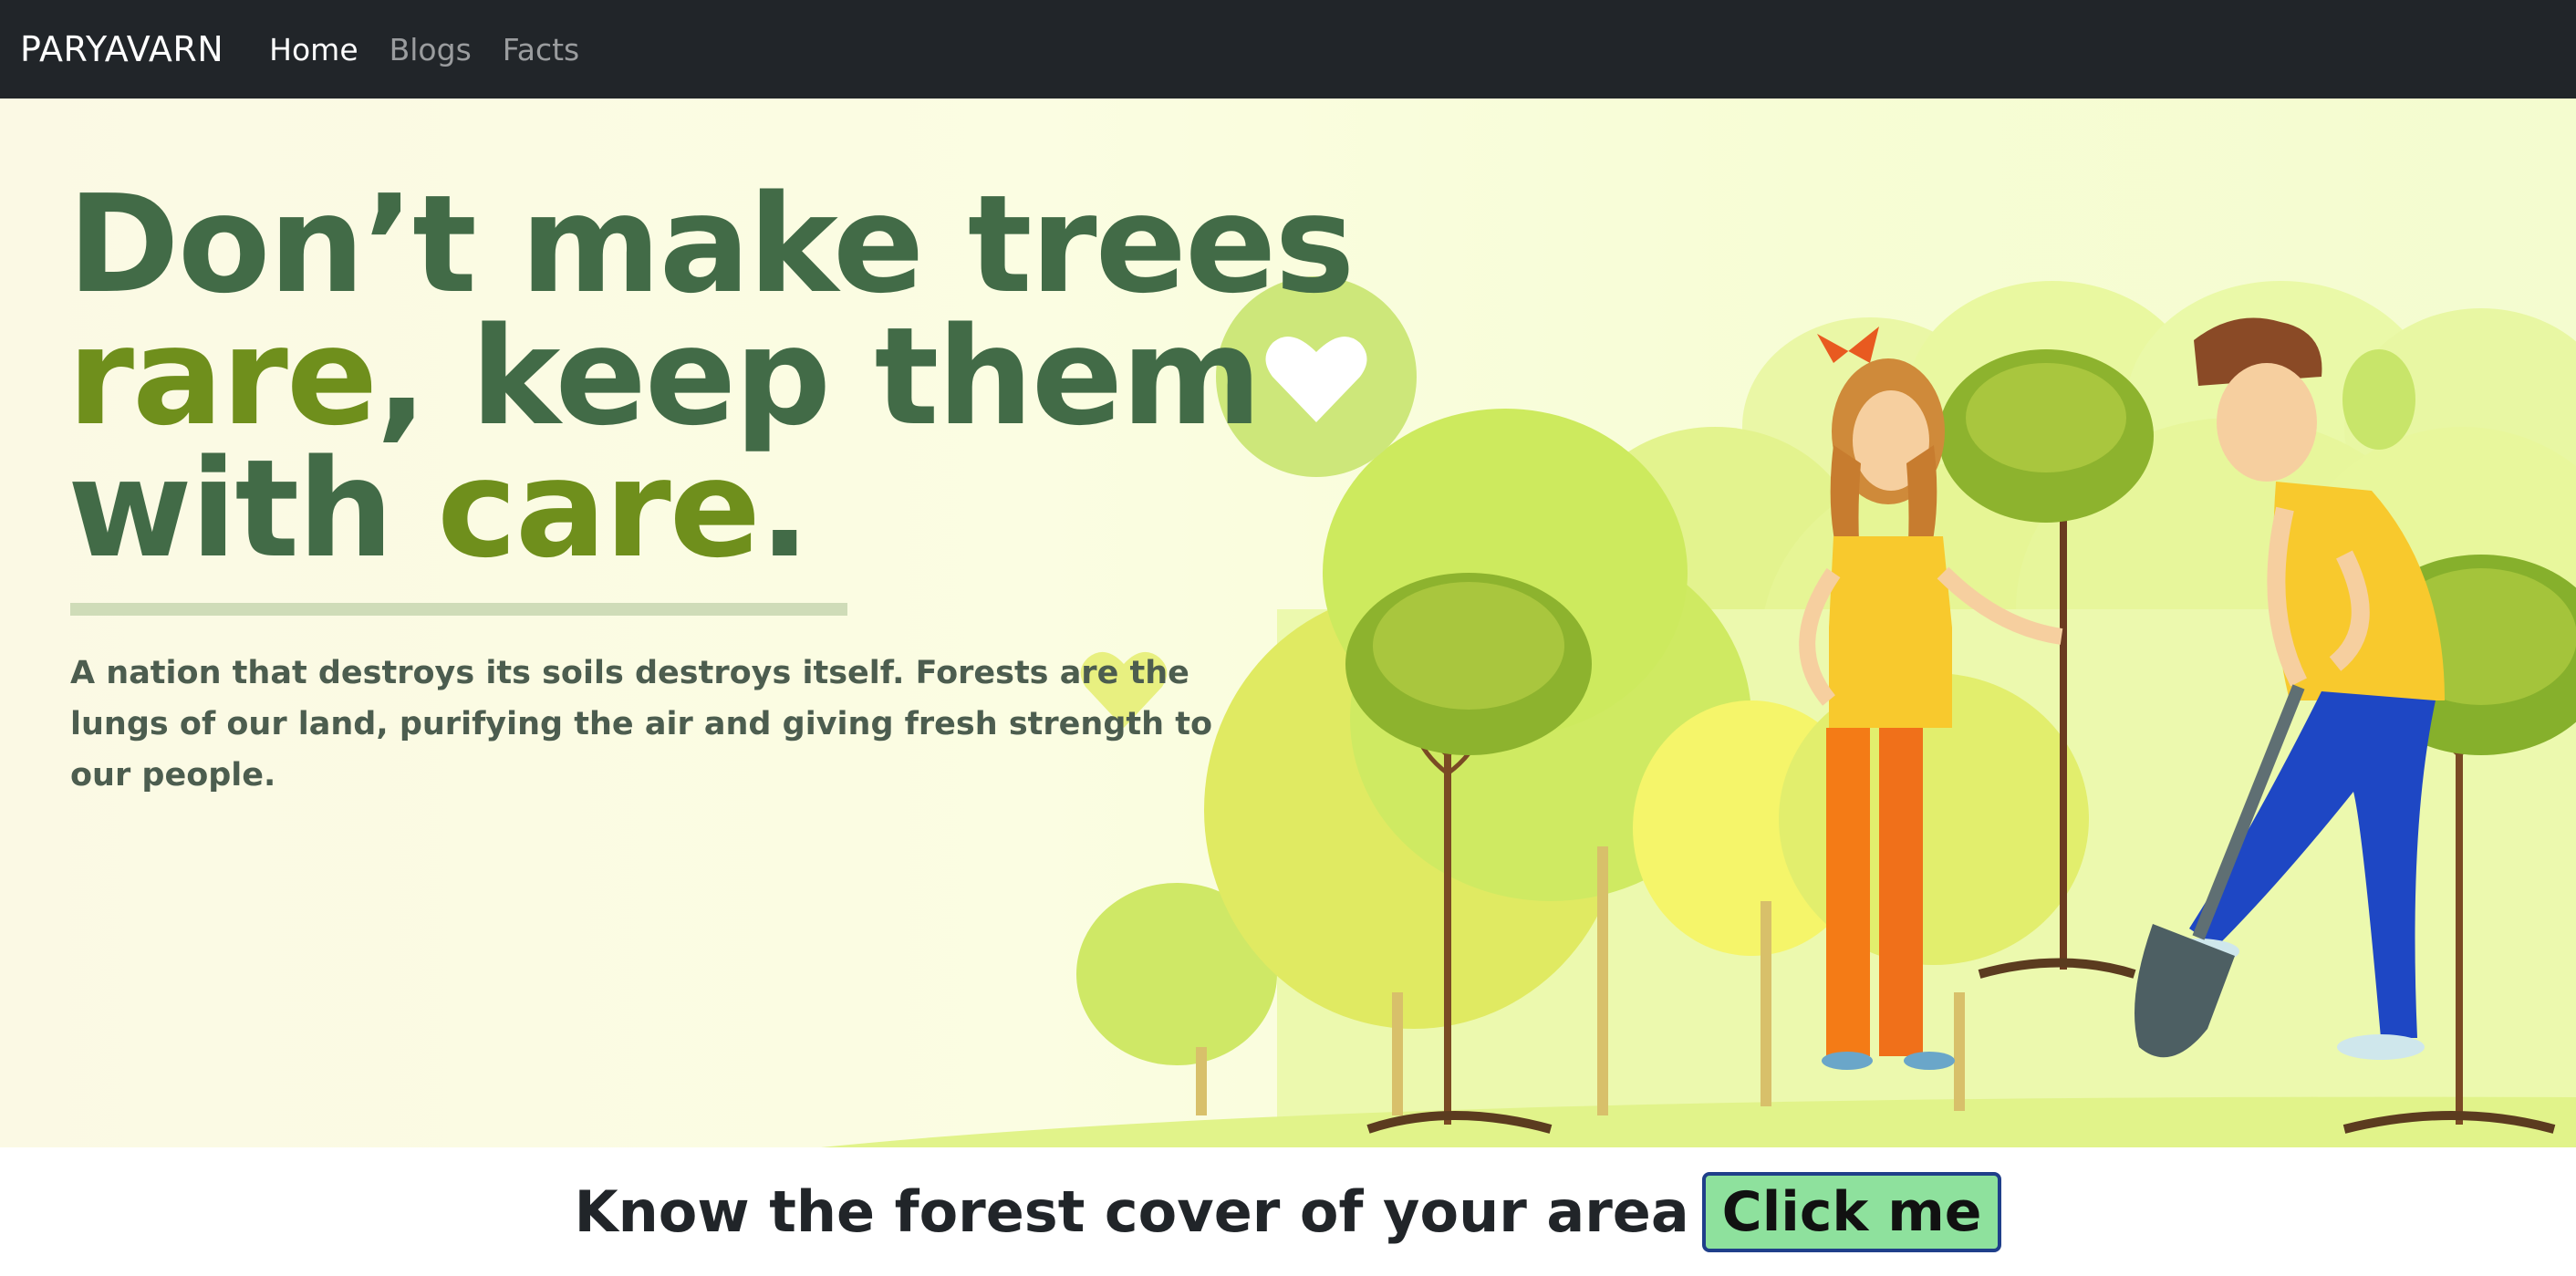 The image size is (2576, 1276). What do you see at coordinates (121, 49) in the screenshot?
I see `brand-logo: PARYAVARN` at bounding box center [121, 49].